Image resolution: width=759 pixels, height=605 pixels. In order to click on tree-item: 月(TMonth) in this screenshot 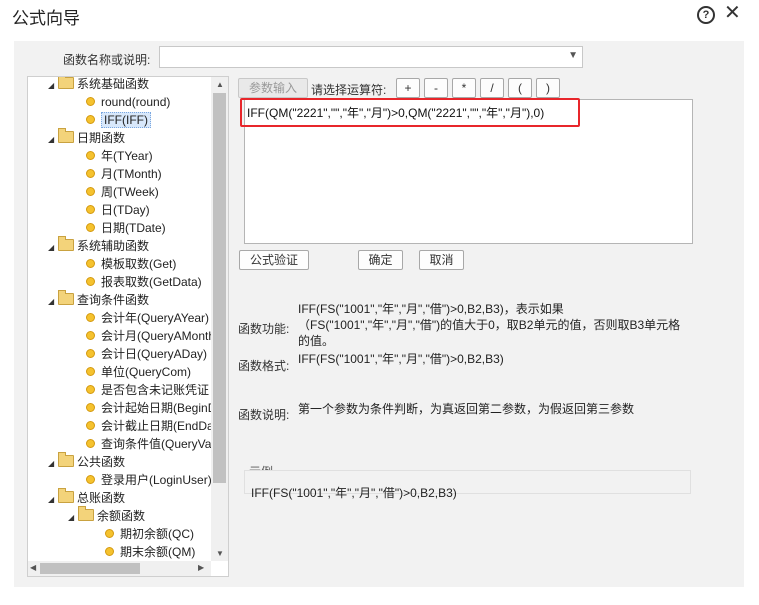, I will do `click(124, 174)`.